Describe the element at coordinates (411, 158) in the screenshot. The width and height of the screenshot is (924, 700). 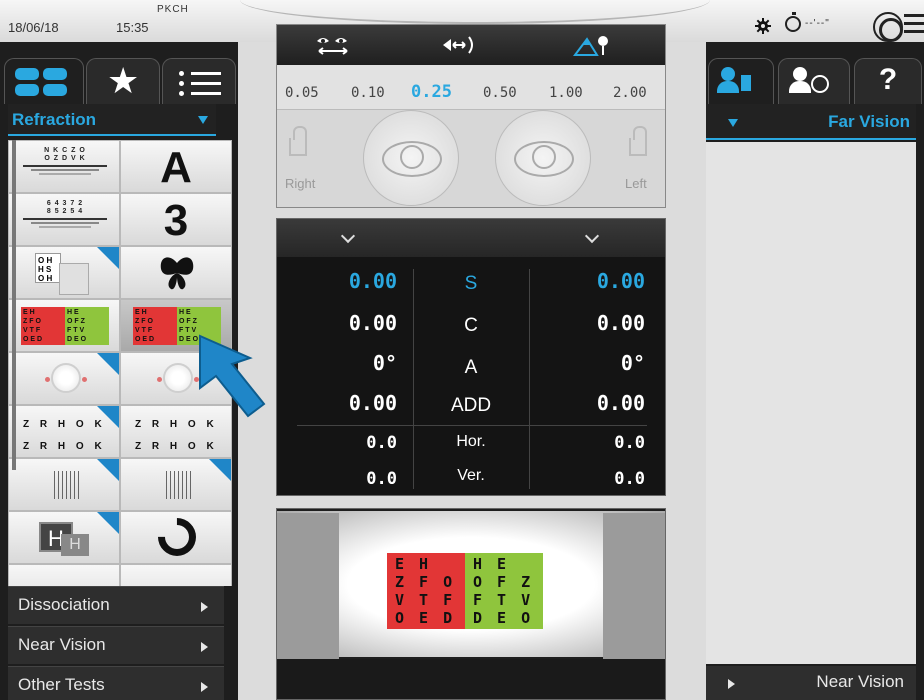
I see `right-eye-button` at that location.